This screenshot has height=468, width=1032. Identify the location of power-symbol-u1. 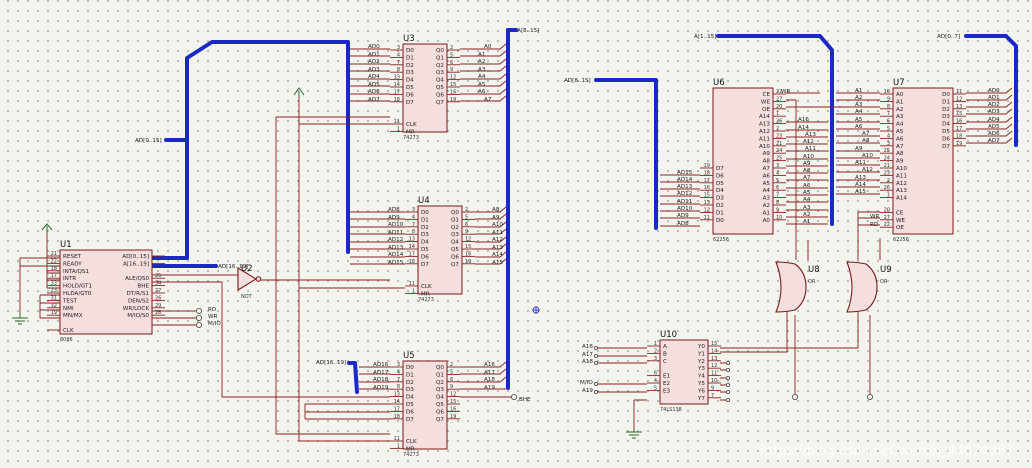
(47, 227).